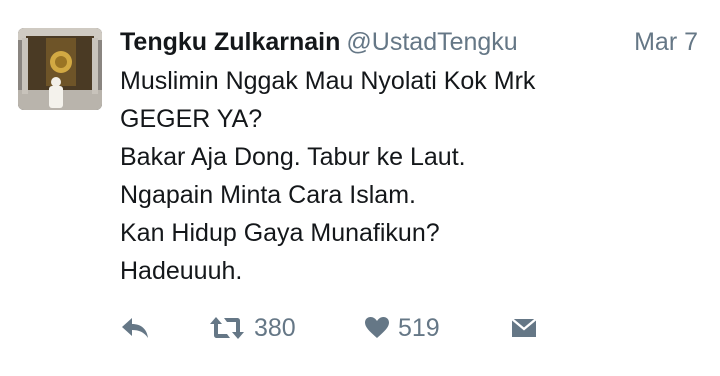 The width and height of the screenshot is (720, 376). What do you see at coordinates (328, 81) in the screenshot?
I see `tweet-text-line: Muslimin Nggak Mau Nyolati Kok Mrk` at bounding box center [328, 81].